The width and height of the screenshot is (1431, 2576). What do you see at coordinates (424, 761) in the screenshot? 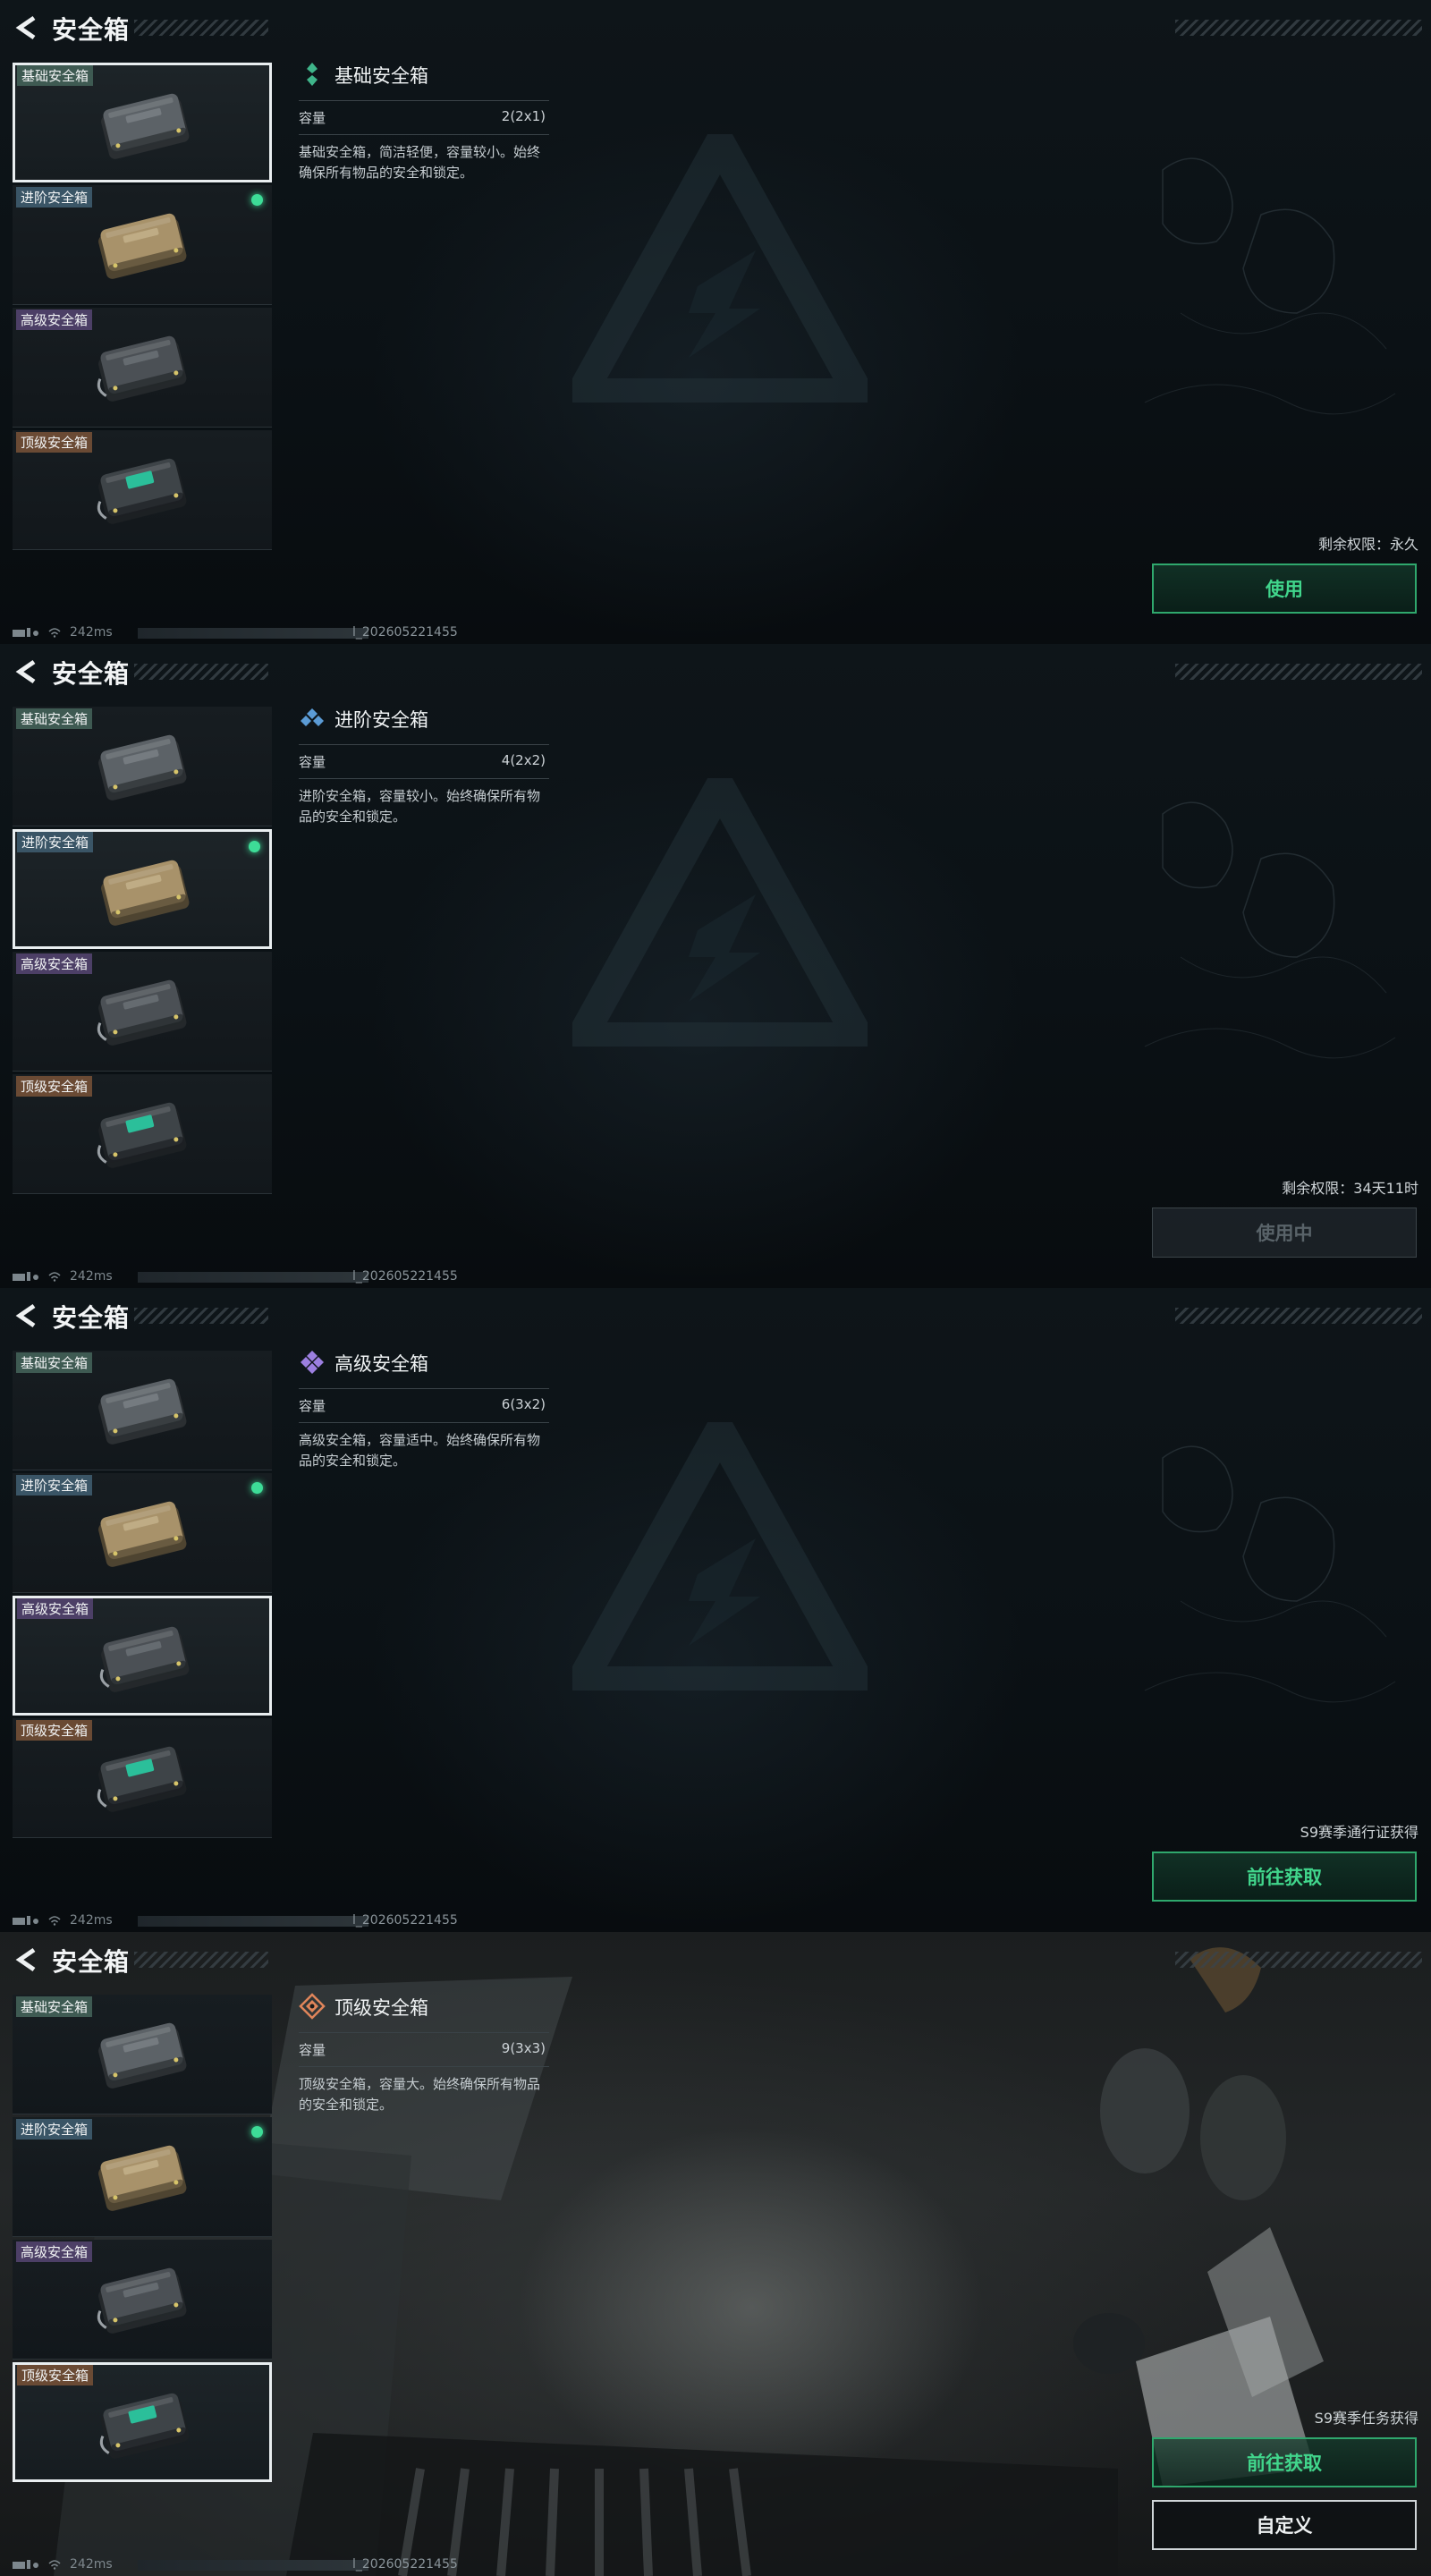
I see `capacity-row: 容量 4(2x2)` at bounding box center [424, 761].